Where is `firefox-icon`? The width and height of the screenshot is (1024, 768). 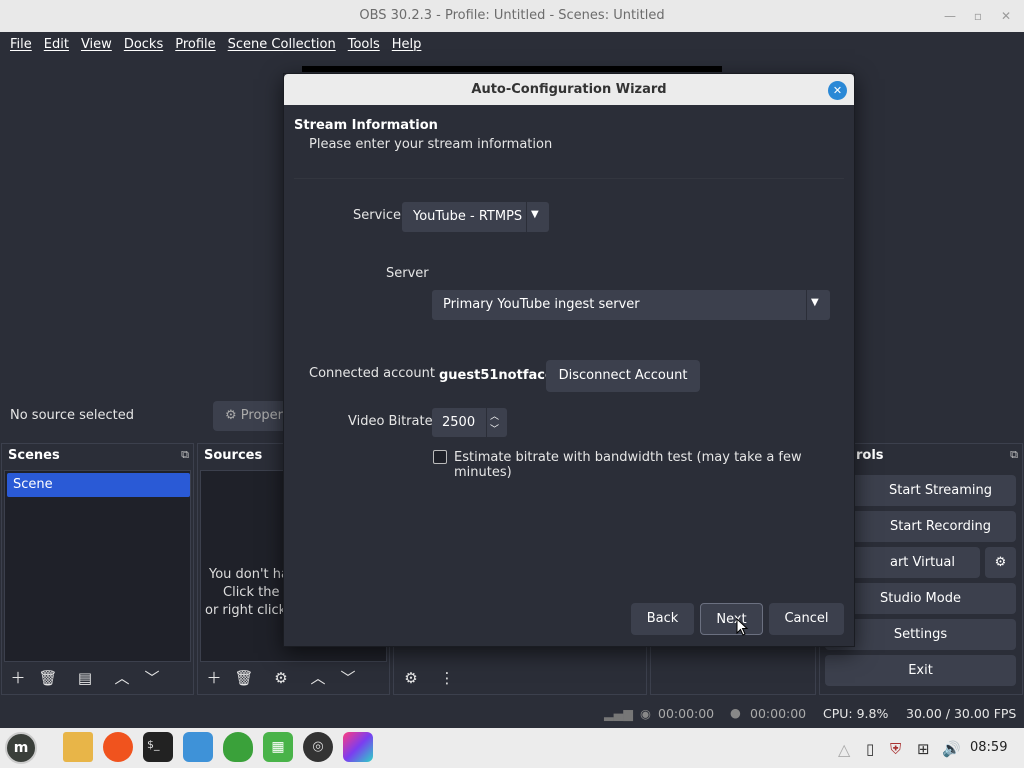
firefox-icon is located at coordinates (118, 747).